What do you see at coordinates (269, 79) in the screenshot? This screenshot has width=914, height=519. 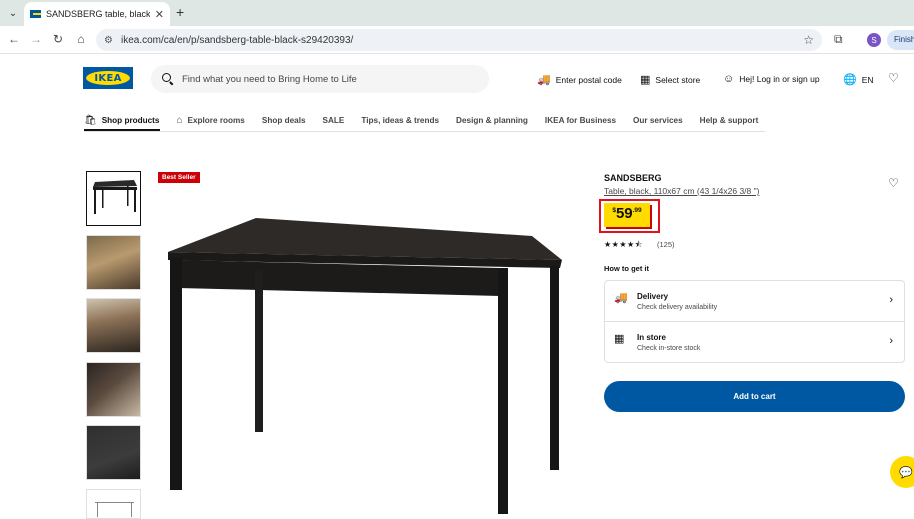 I see `search-placeholder: Find what you need to Bring Home to Life` at bounding box center [269, 79].